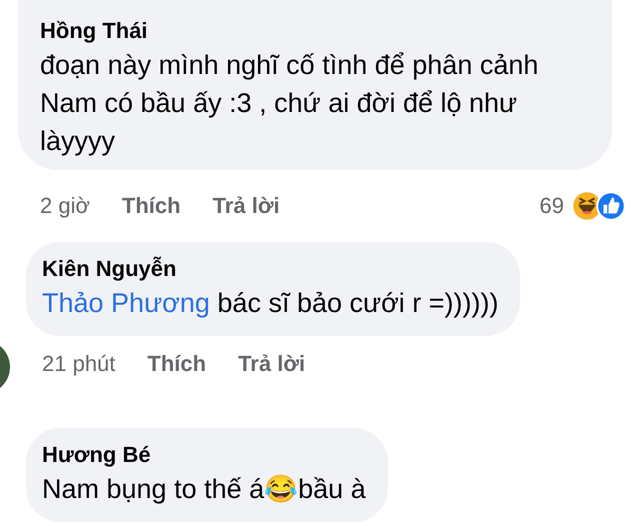 This screenshot has height=526, width=640. Describe the element at coordinates (65, 206) in the screenshot. I see `timestamp: 2 giờ` at that location.